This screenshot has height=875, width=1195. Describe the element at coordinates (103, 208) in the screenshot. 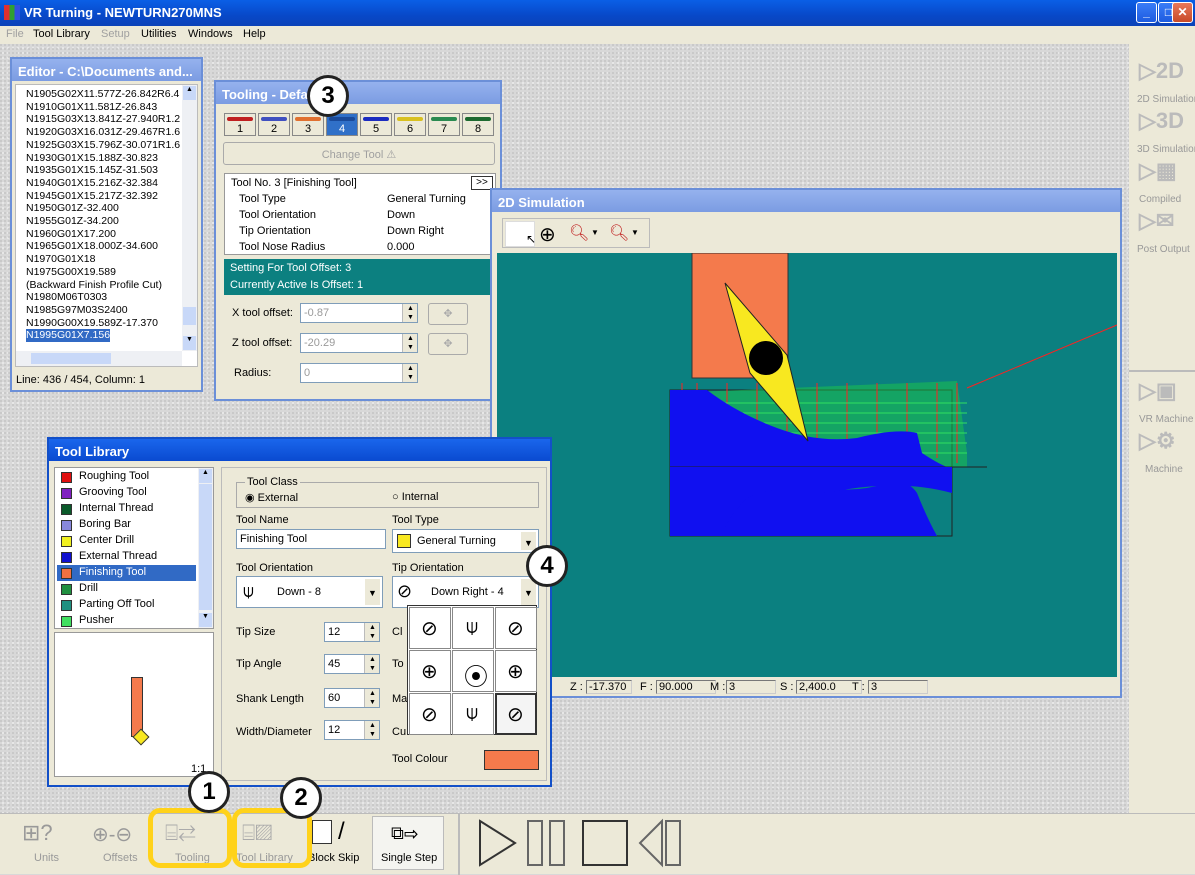

I see `code-line: N1950G01Z-32.400` at that location.